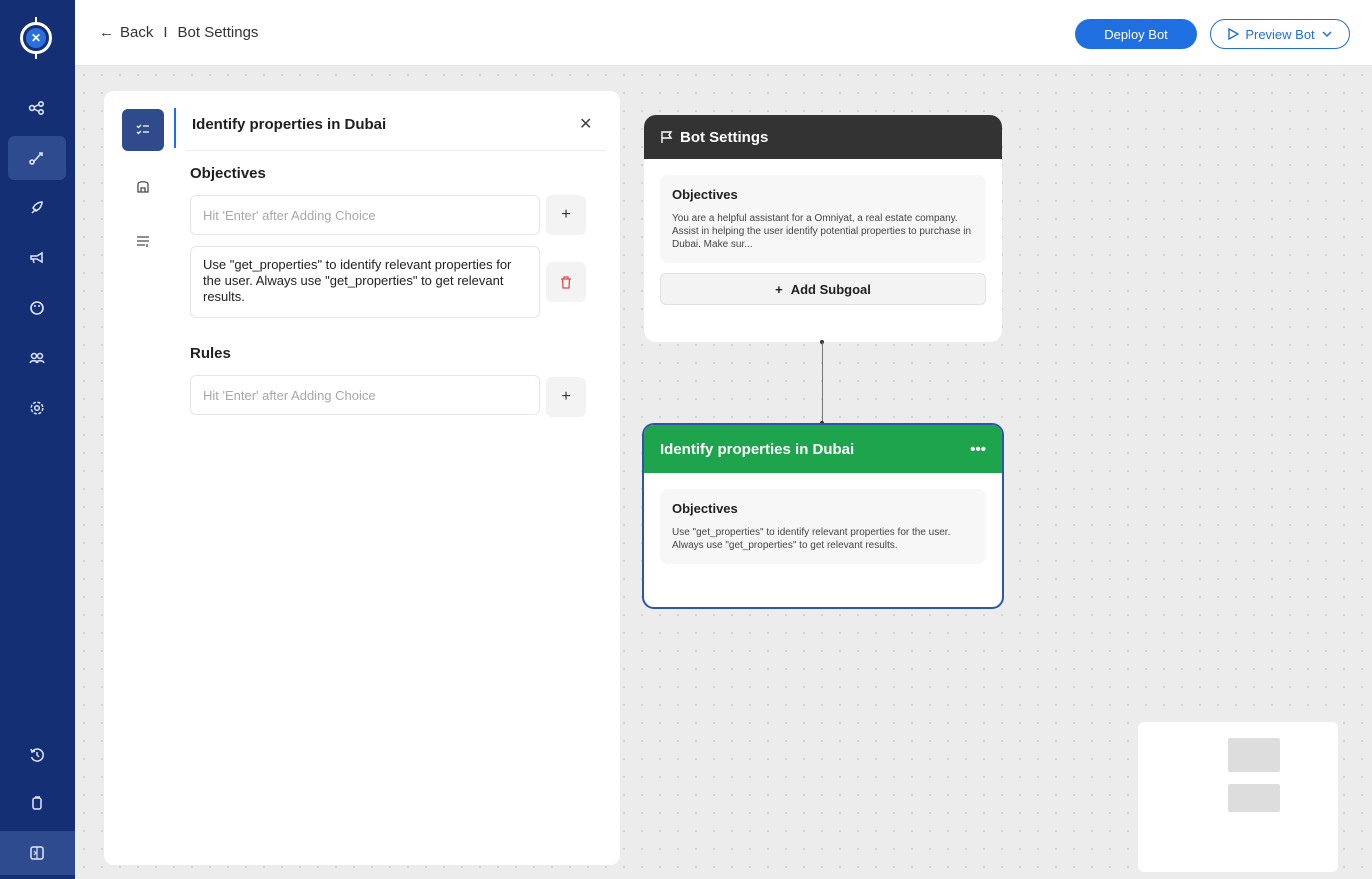 The width and height of the screenshot is (1372, 879). I want to click on delete-objective-button, so click(566, 282).